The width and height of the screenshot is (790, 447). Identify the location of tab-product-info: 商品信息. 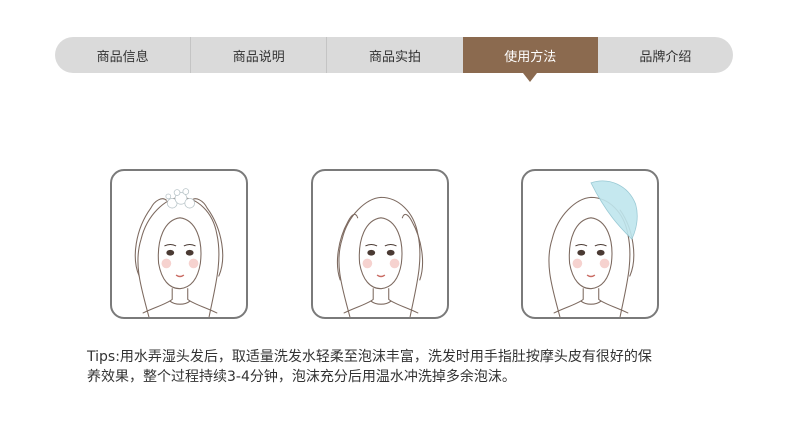
(122, 55).